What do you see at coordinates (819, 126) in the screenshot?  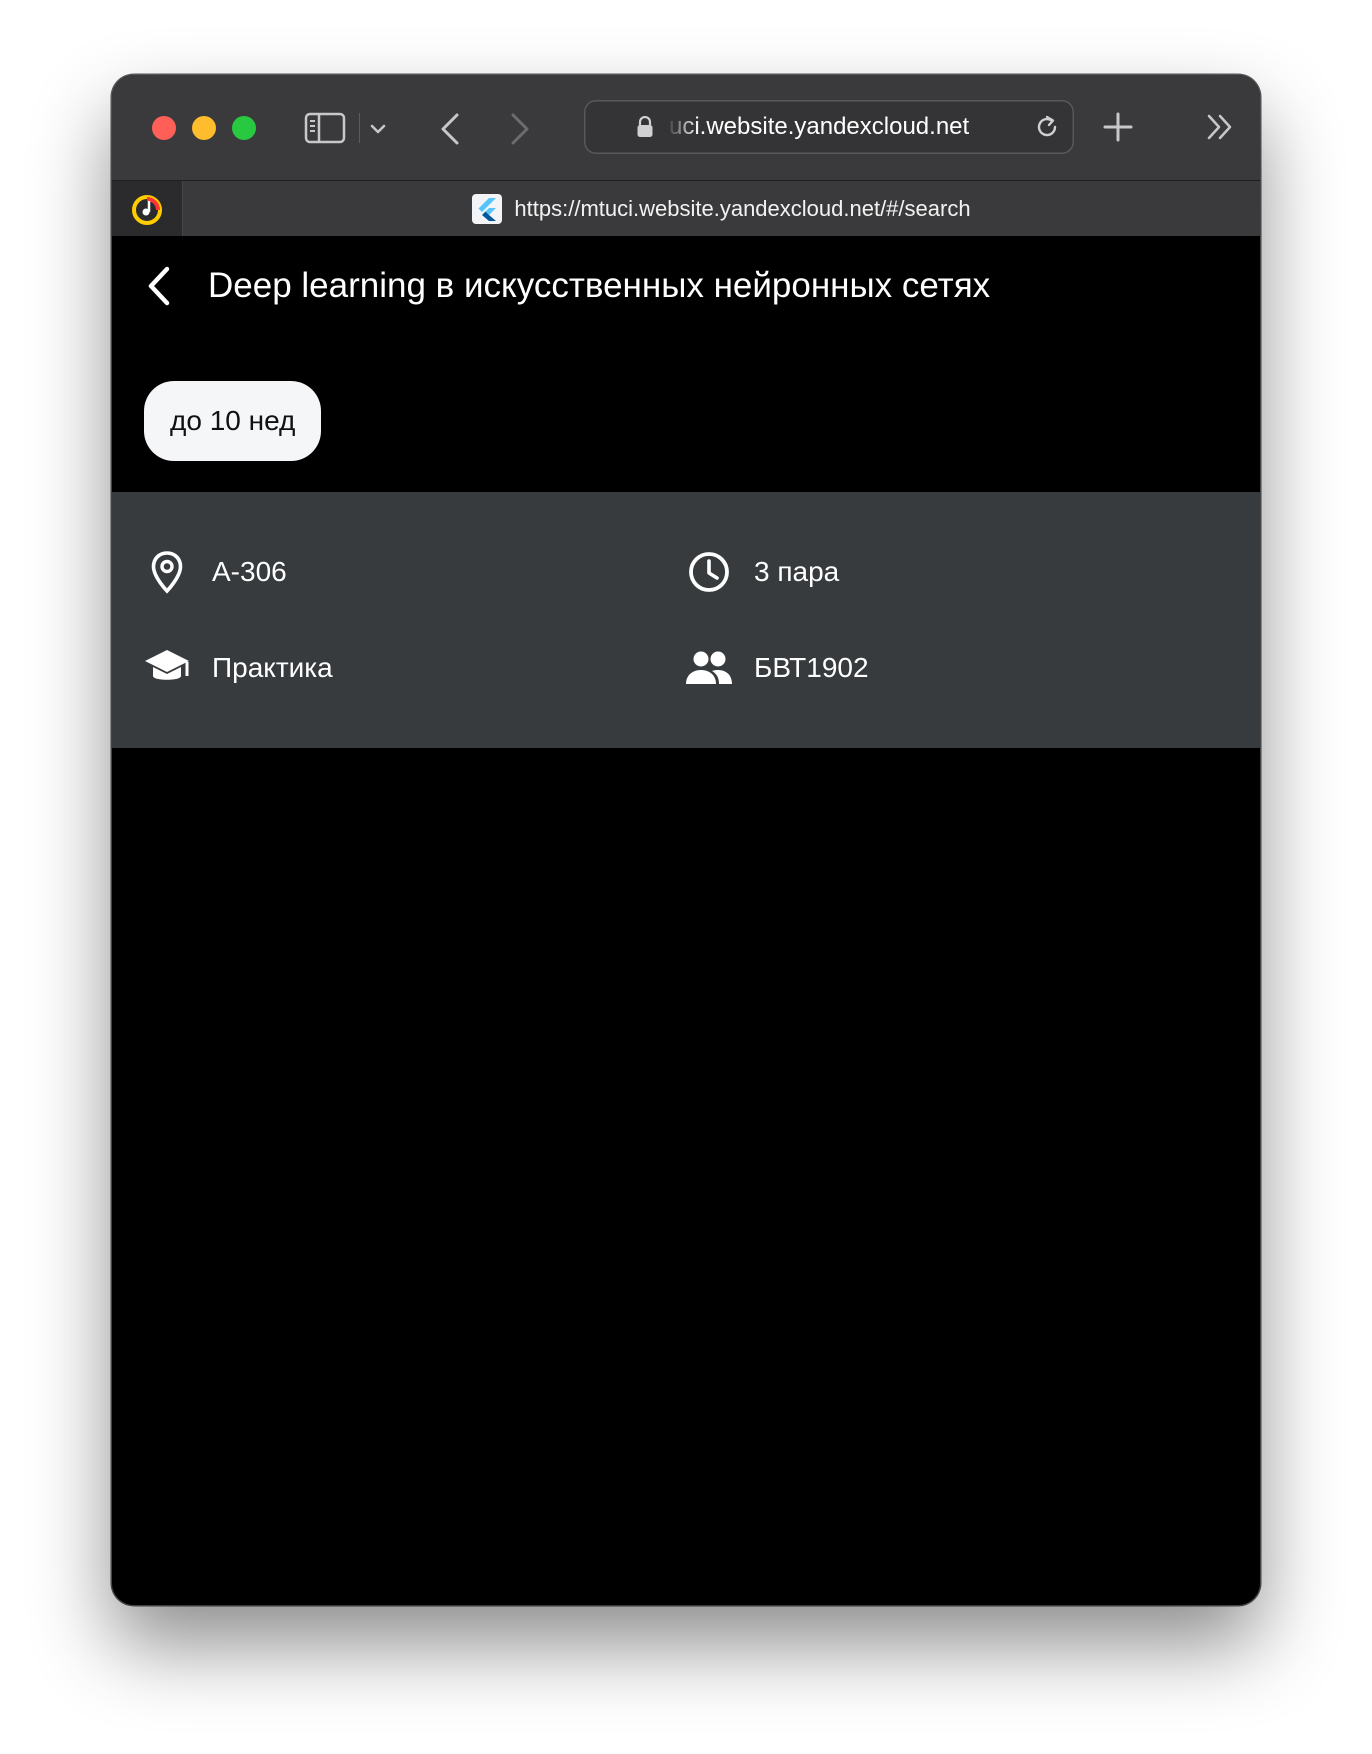 I see `address-text: uci.website.yandexcloud.net` at bounding box center [819, 126].